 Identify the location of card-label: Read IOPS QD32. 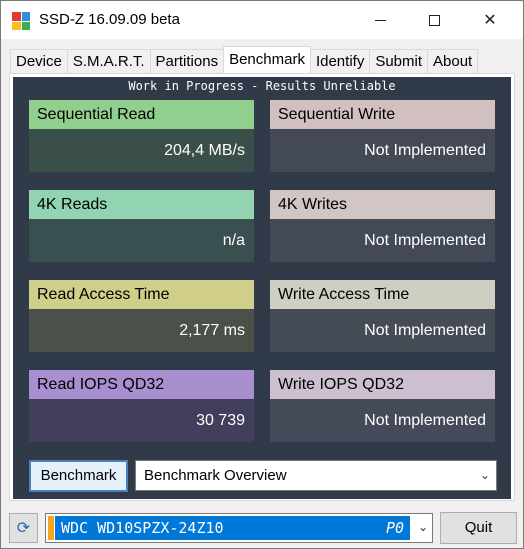
(141, 384).